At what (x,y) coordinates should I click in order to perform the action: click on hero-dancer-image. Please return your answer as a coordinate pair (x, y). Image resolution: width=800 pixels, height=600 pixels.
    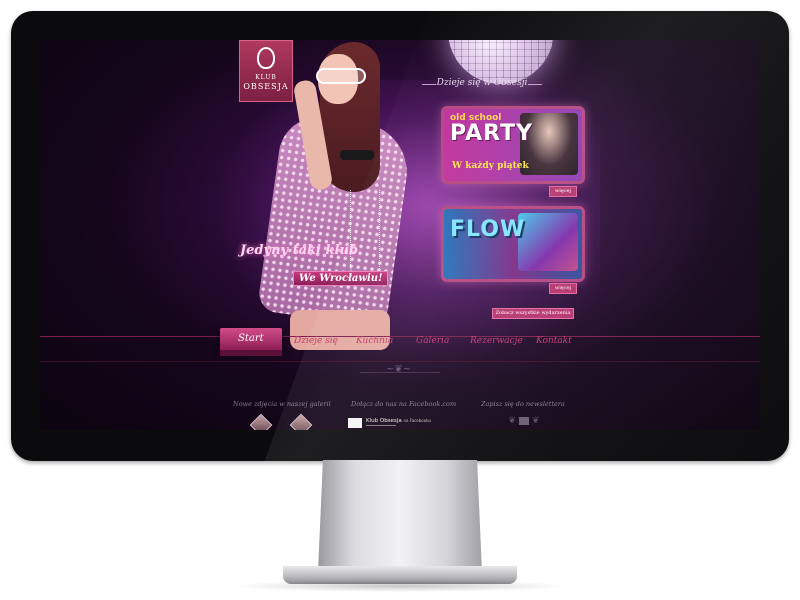
    Looking at the image, I should click on (335, 195).